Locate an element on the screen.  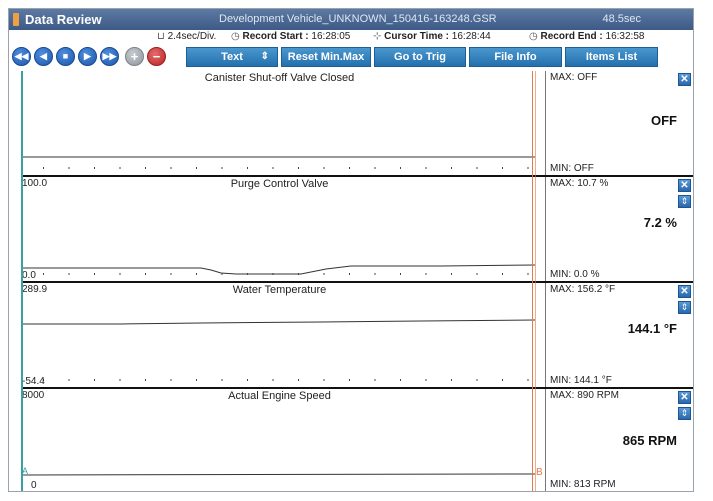
value-panel: MAX: 156.2 °F ✕ ⇕ 144.1 °F MIN: 144.1 °F is located at coordinates (619, 335).